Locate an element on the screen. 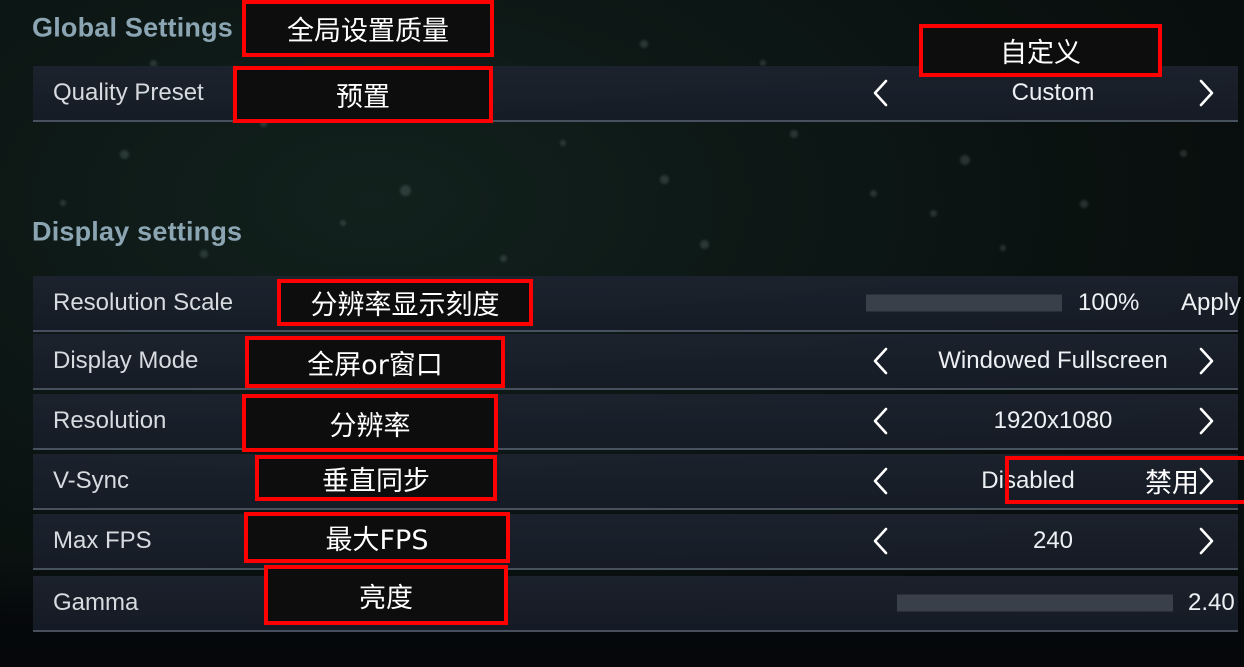  settings-row-max-fps: Max FPS 240 is located at coordinates (635, 542).